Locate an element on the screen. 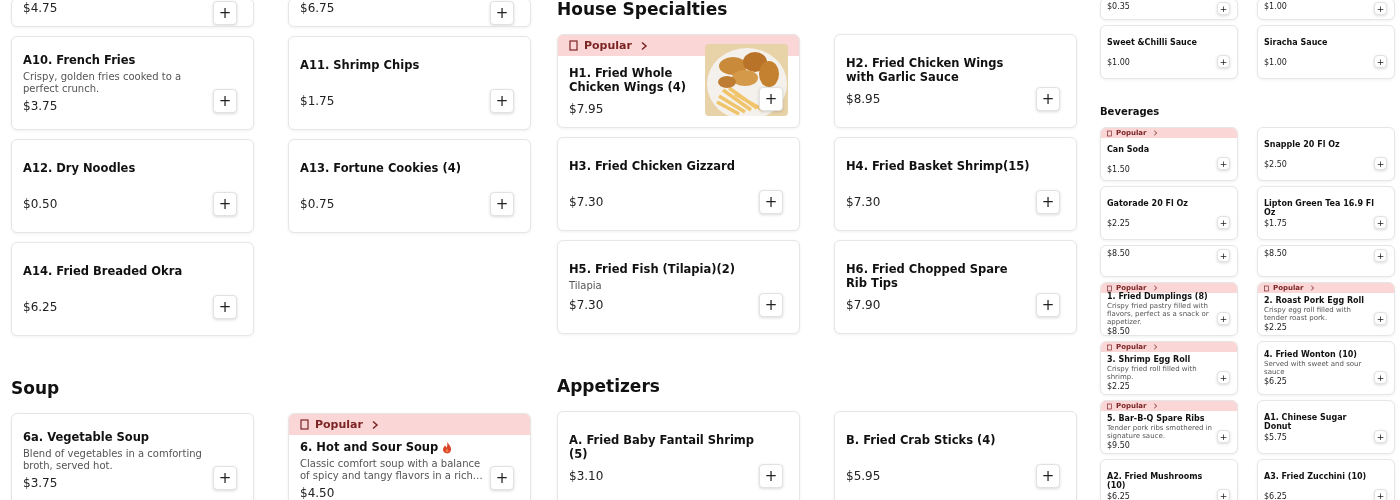  menu-item-card: Siracha Sauce $1.00 + is located at coordinates (1326, 52).